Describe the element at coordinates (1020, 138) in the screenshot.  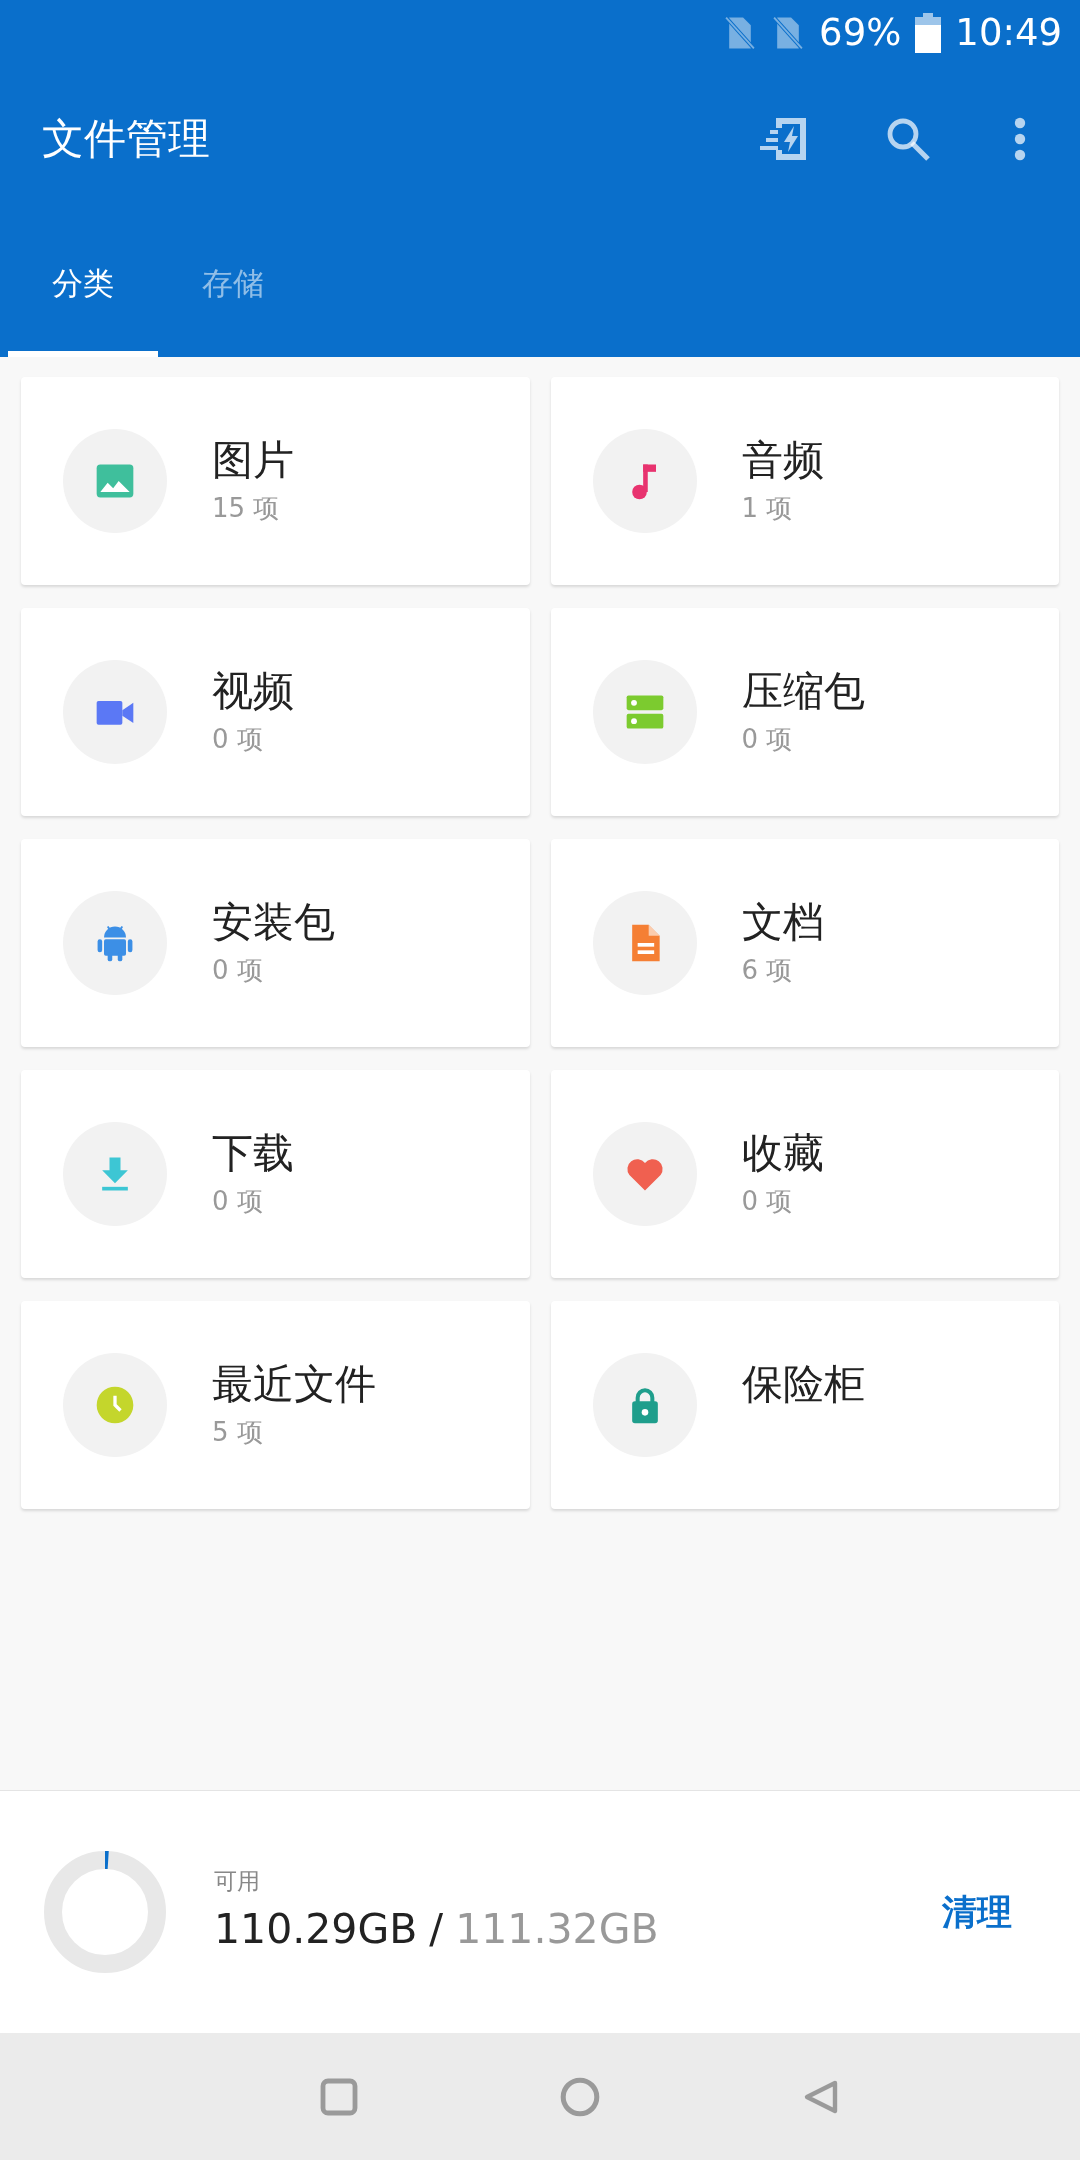
I see `more-icon` at that location.